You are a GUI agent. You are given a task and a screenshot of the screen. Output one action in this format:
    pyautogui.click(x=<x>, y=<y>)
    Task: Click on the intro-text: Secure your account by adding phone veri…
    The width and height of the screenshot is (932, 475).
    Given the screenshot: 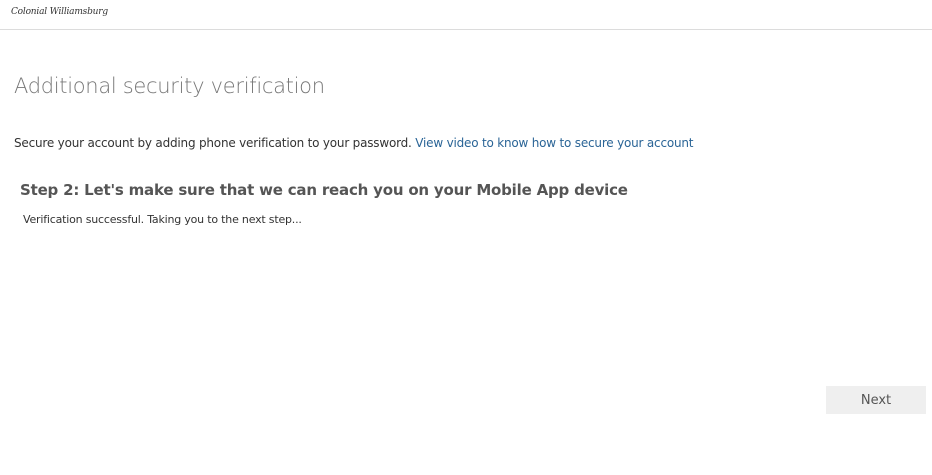 What is the action you would take?
    pyautogui.click(x=215, y=143)
    